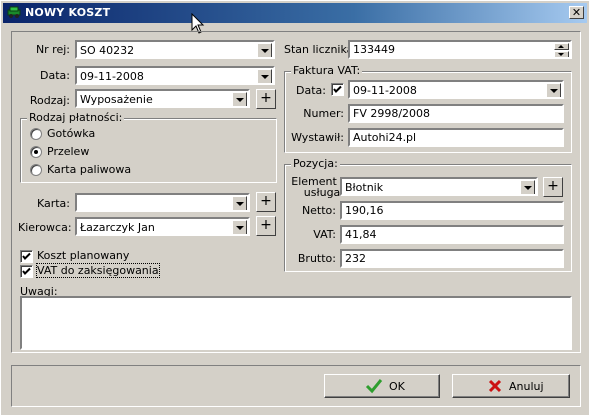 The image size is (590, 416). What do you see at coordinates (36, 152) in the screenshot?
I see `radio-przelew` at bounding box center [36, 152].